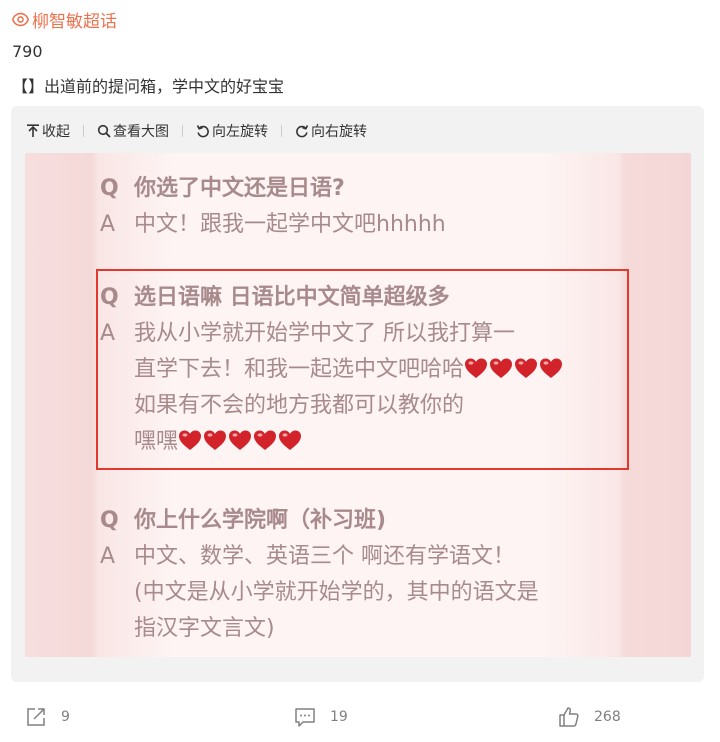 The width and height of the screenshot is (720, 742). I want to click on action-bar: 9 19 268, so click(360, 721).